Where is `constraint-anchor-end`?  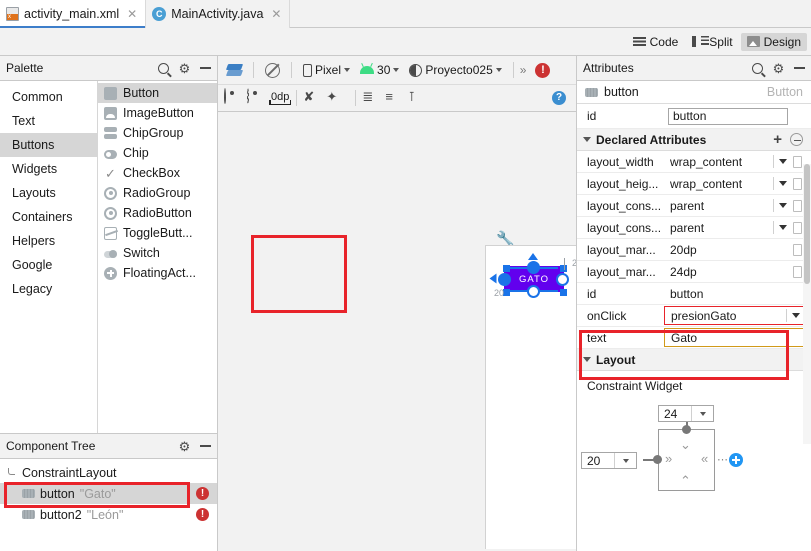 constraint-anchor-end is located at coordinates (562, 279).